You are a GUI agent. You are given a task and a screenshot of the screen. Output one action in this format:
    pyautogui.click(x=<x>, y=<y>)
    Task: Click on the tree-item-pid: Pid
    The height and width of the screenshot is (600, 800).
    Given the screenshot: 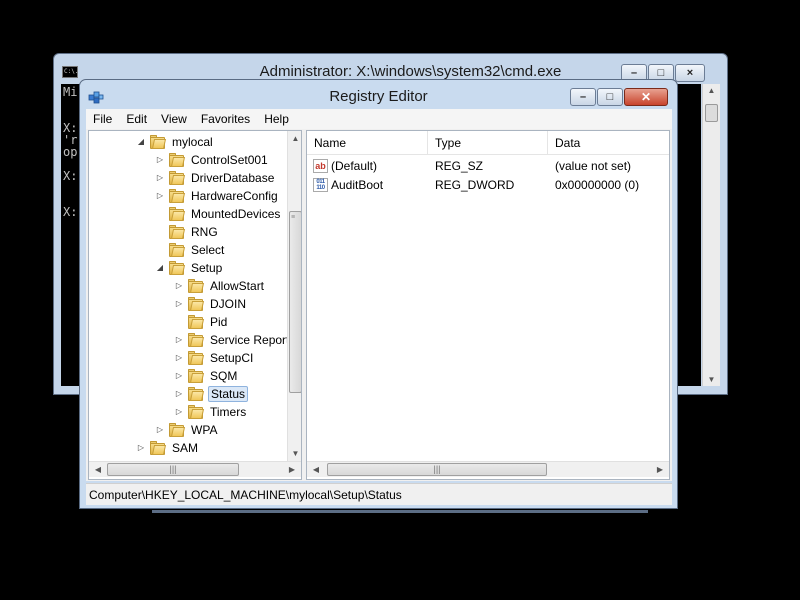 What is the action you would take?
    pyautogui.click(x=201, y=322)
    